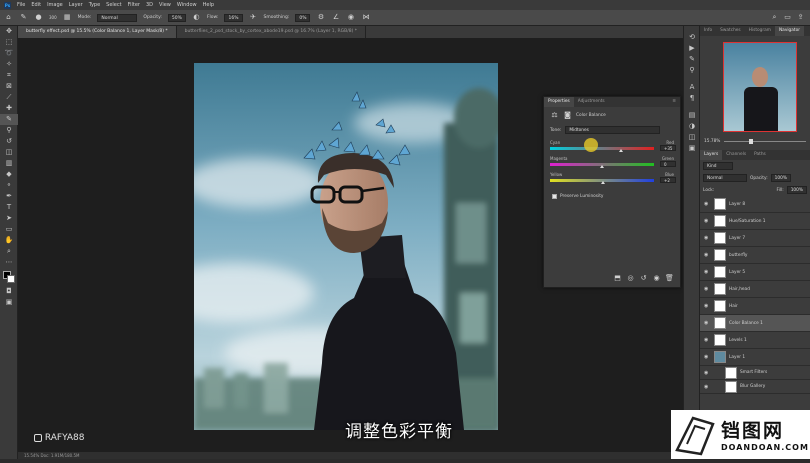  What do you see at coordinates (692, 48) in the screenshot?
I see `actions-icon: ▶` at bounding box center [692, 48].